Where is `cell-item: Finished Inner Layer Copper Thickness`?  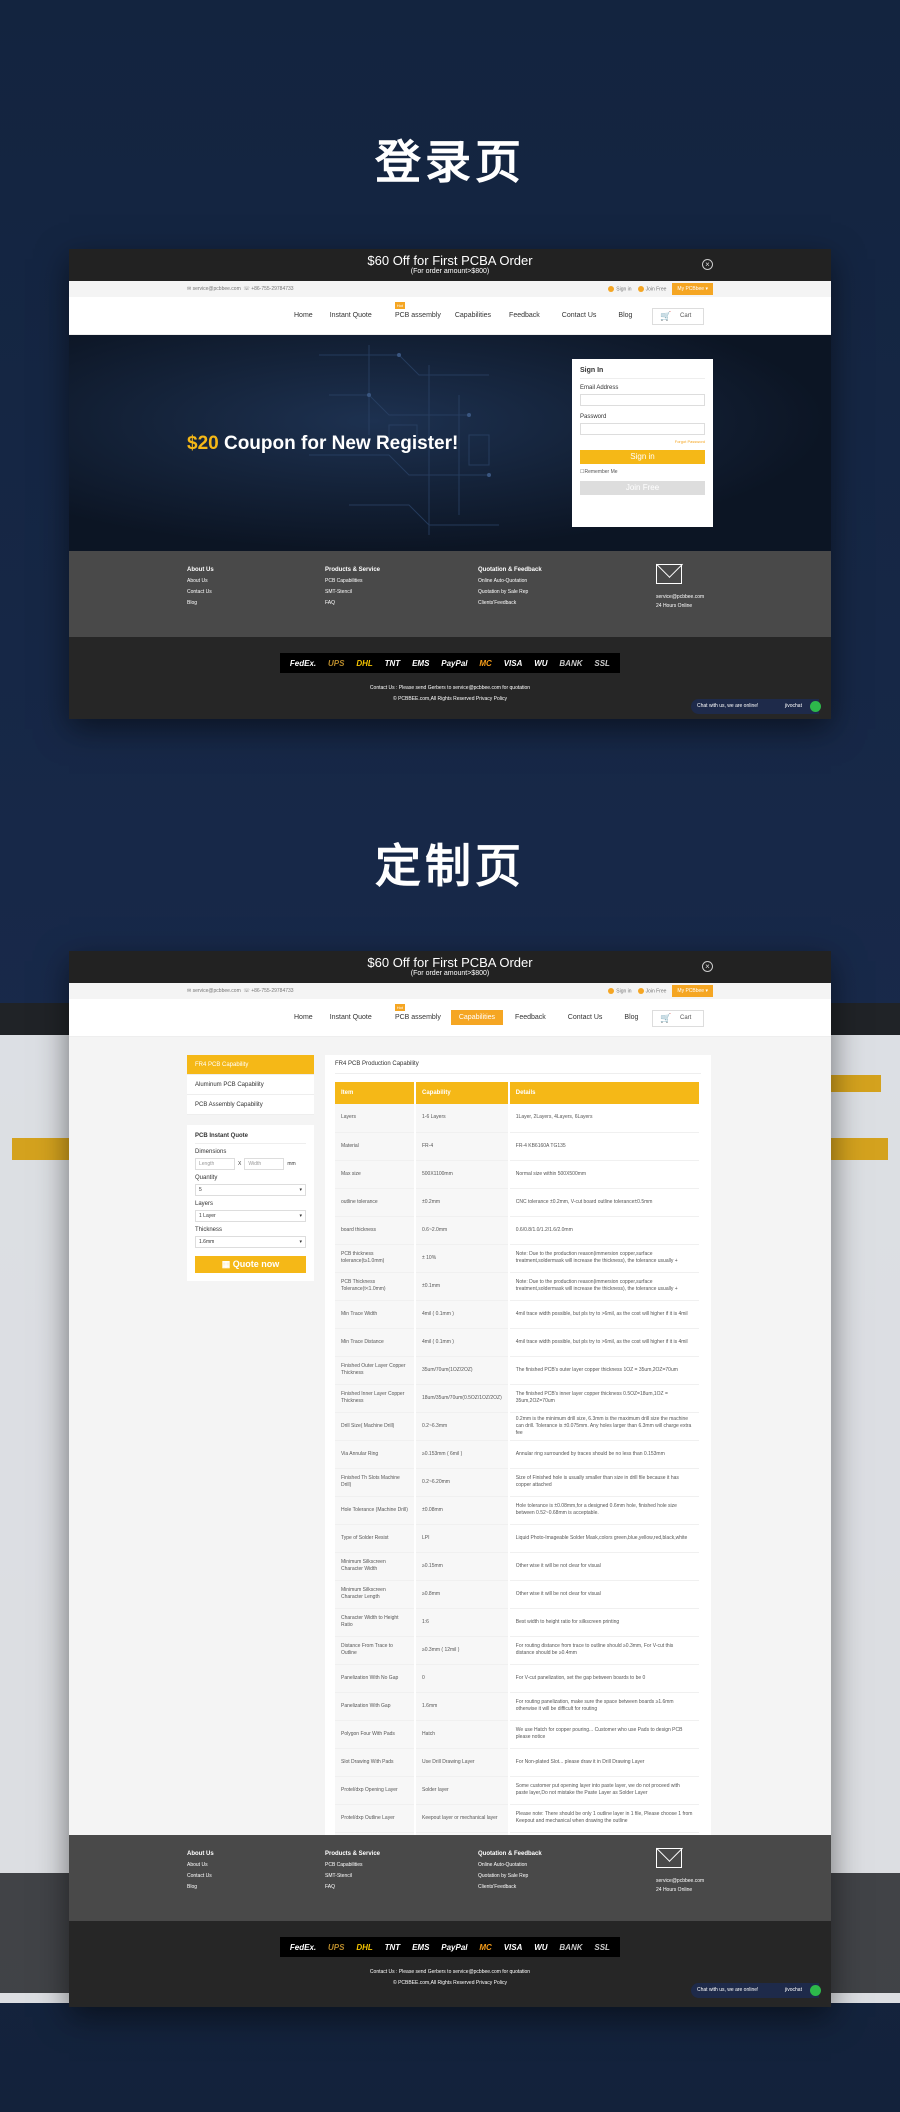
cell-item: Finished Inner Layer Copper Thickness is located at coordinates (375, 1398).